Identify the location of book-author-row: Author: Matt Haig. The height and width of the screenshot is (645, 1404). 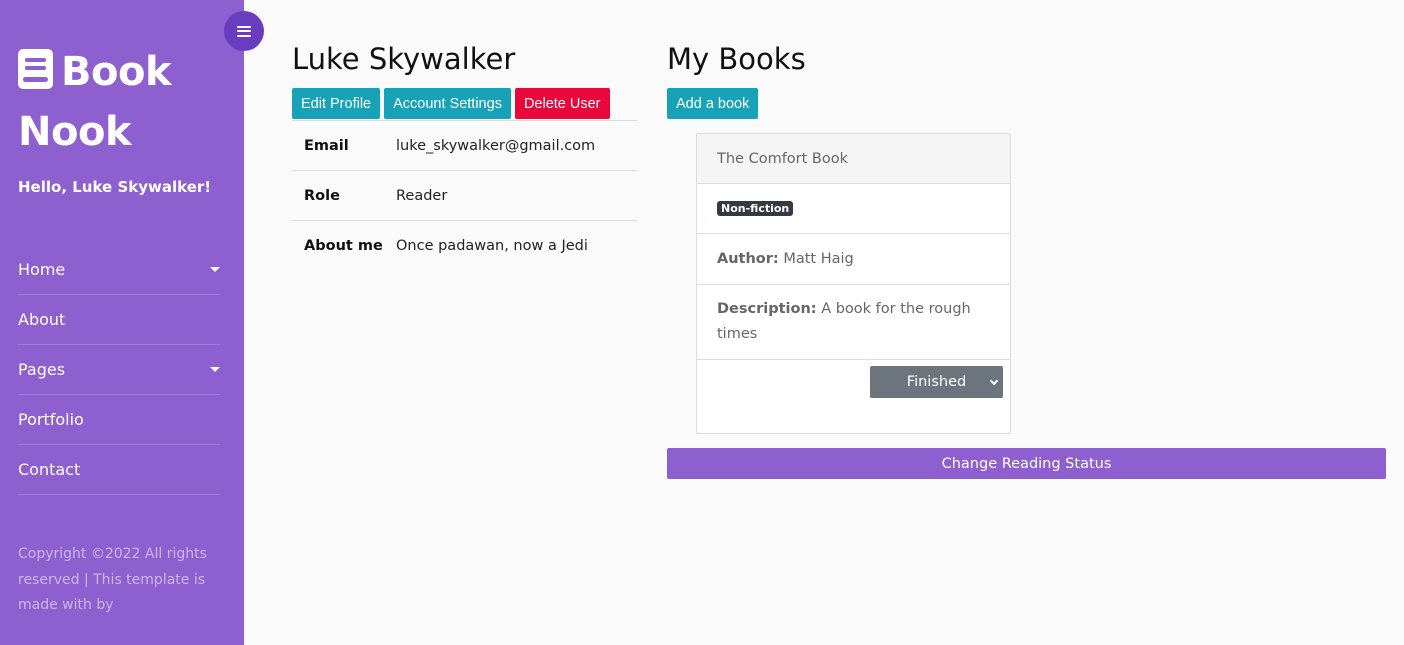
(853, 259).